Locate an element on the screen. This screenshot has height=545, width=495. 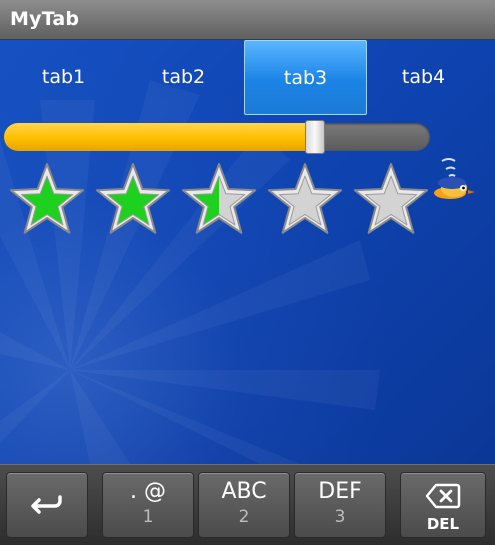
seek-bar is located at coordinates (217, 137).